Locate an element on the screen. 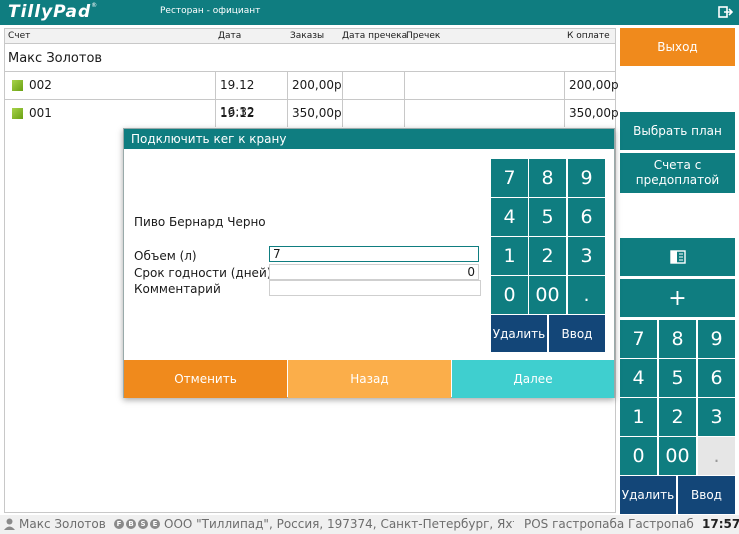 The width and height of the screenshot is (739, 534). add-button: + is located at coordinates (677, 298).